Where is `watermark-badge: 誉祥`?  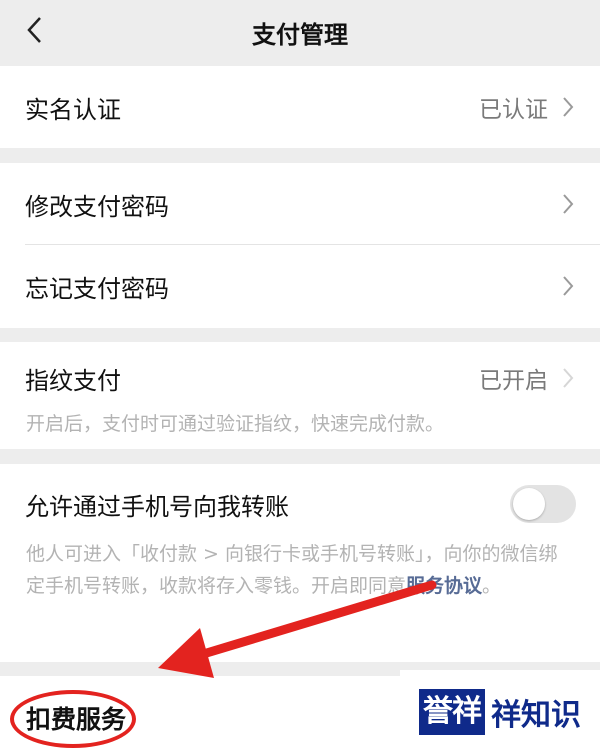 watermark-badge: 誉祥 is located at coordinates (452, 711).